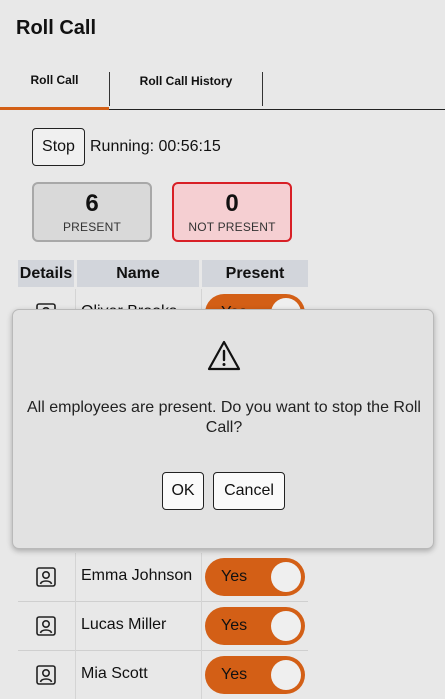 Image resolution: width=445 pixels, height=699 pixels. Describe the element at coordinates (232, 227) in the screenshot. I see `not-present-label: NOT PRESENT` at that location.